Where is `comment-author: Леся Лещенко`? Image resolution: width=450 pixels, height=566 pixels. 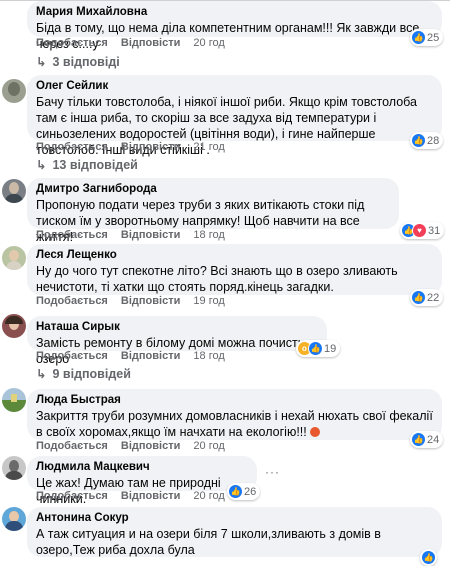 comment-author: Леся Лещенко is located at coordinates (234, 255).